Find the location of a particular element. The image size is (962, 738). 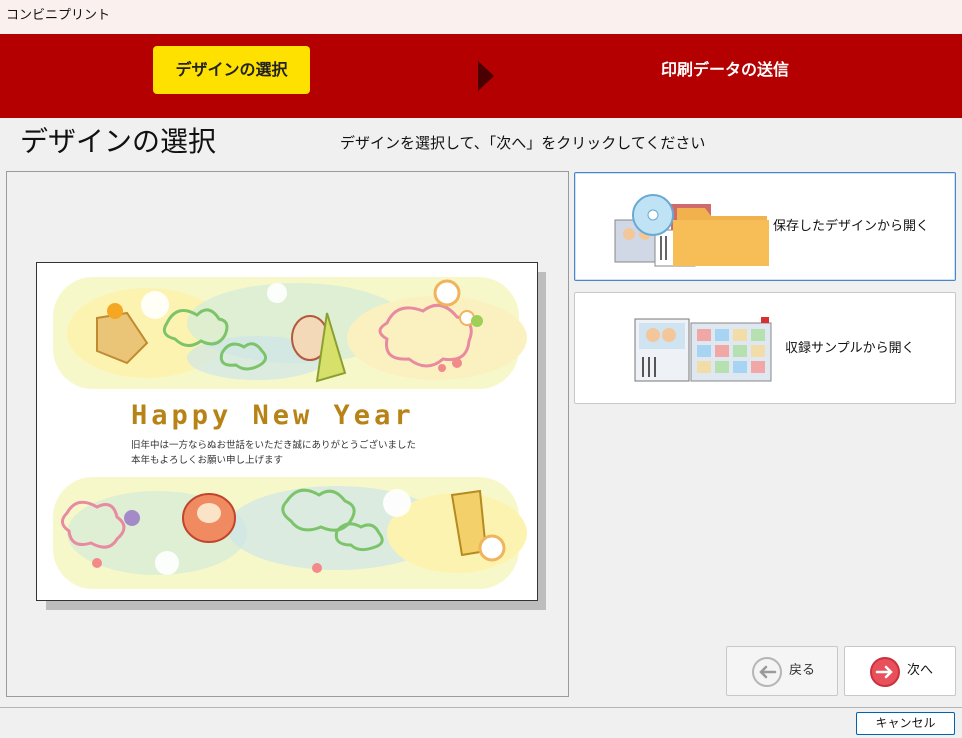

footer-divider is located at coordinates (481, 707).